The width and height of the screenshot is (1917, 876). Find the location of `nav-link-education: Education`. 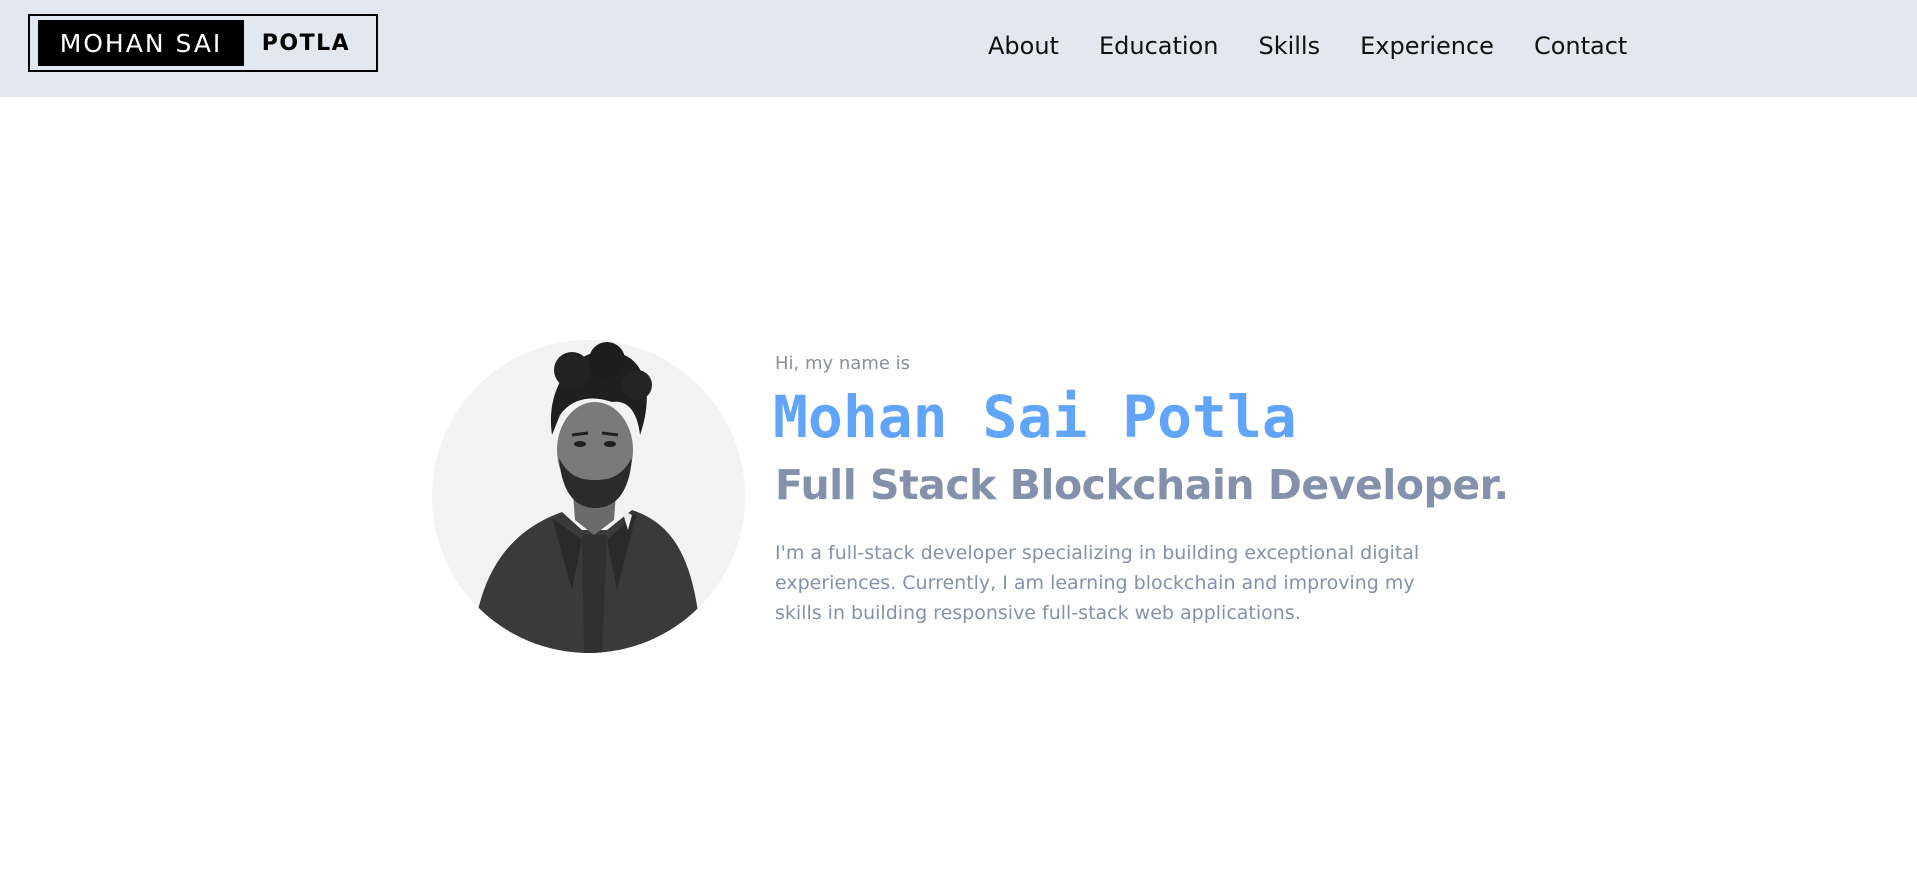

nav-link-education: Education is located at coordinates (1158, 46).